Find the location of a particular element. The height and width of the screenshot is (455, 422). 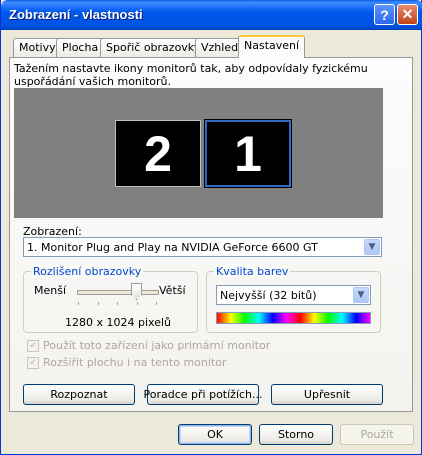

color-quality-select: Nejvyšší (32 bitů) ▼ is located at coordinates (293, 295).